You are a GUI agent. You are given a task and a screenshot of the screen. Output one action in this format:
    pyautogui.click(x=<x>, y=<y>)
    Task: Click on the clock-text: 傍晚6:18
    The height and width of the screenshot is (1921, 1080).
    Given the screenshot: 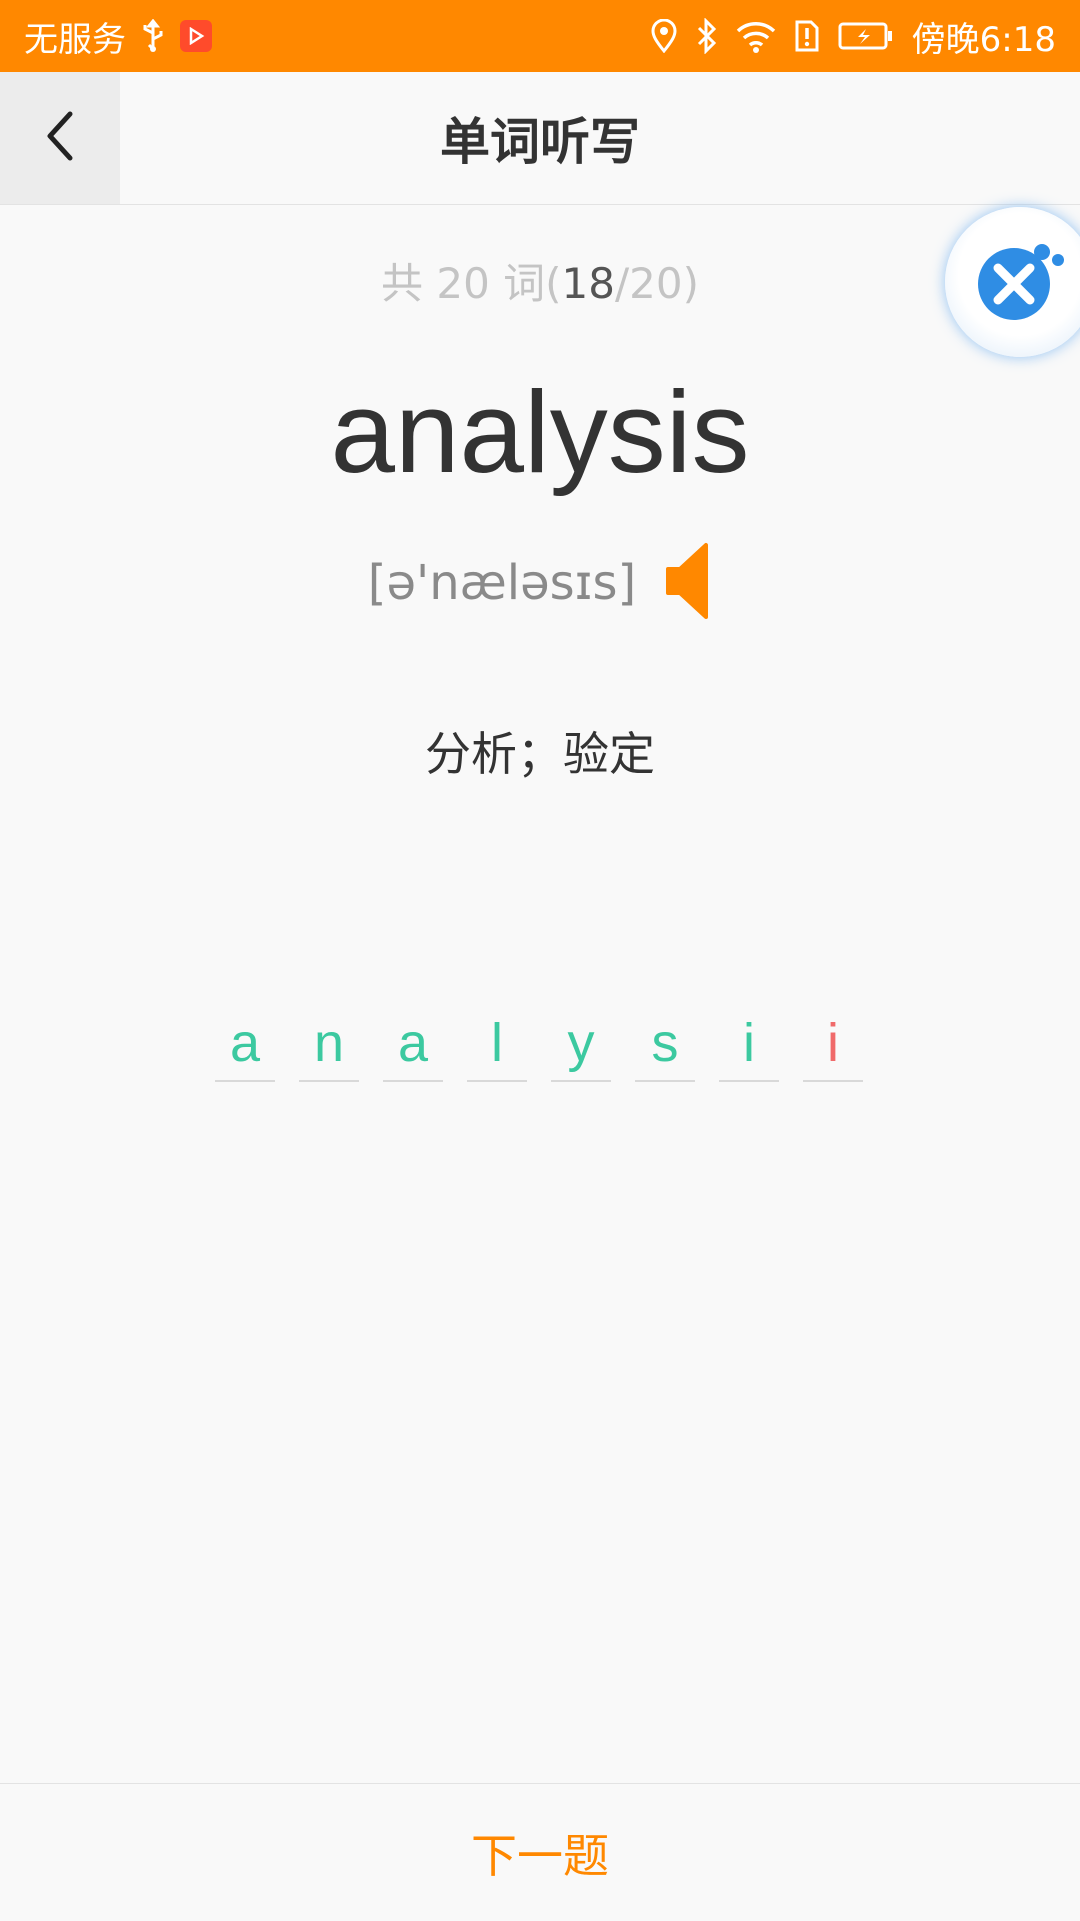 What is the action you would take?
    pyautogui.click(x=983, y=39)
    